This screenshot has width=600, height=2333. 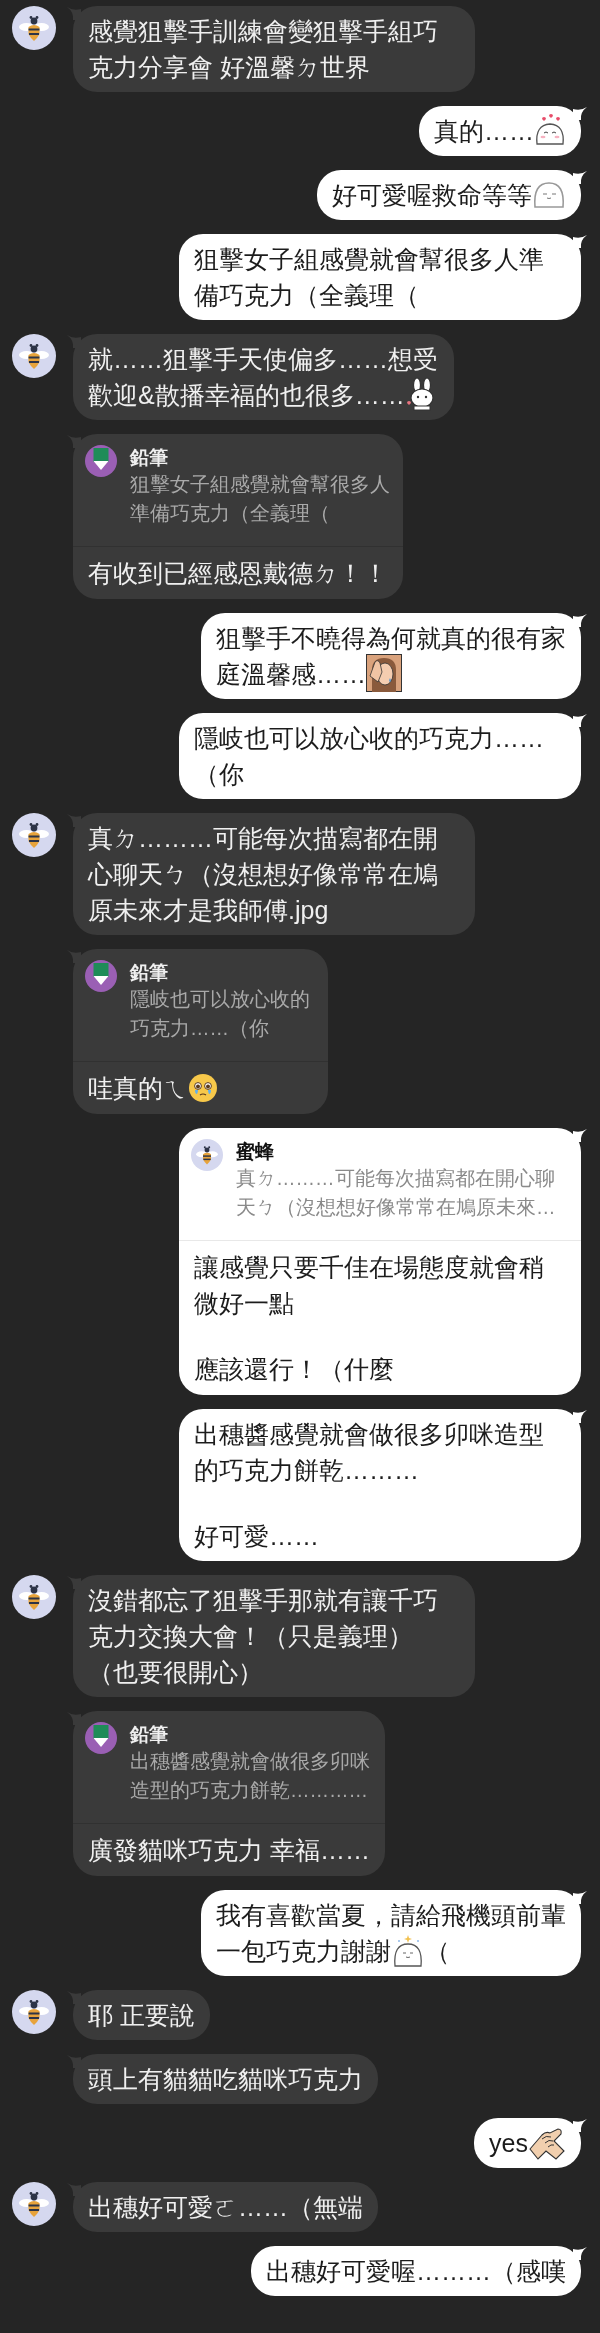 I want to click on message-text: 有收到已經感恩戴德ㄉ！！, so click(x=238, y=573).